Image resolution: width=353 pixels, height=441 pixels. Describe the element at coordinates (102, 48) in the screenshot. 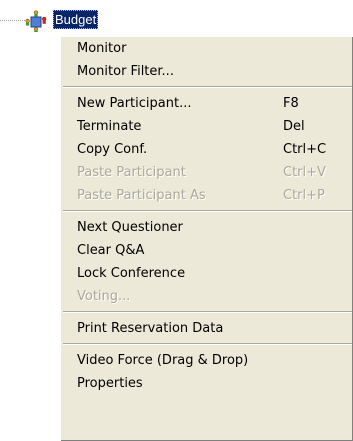

I see `menu-item-label: Monitor` at that location.